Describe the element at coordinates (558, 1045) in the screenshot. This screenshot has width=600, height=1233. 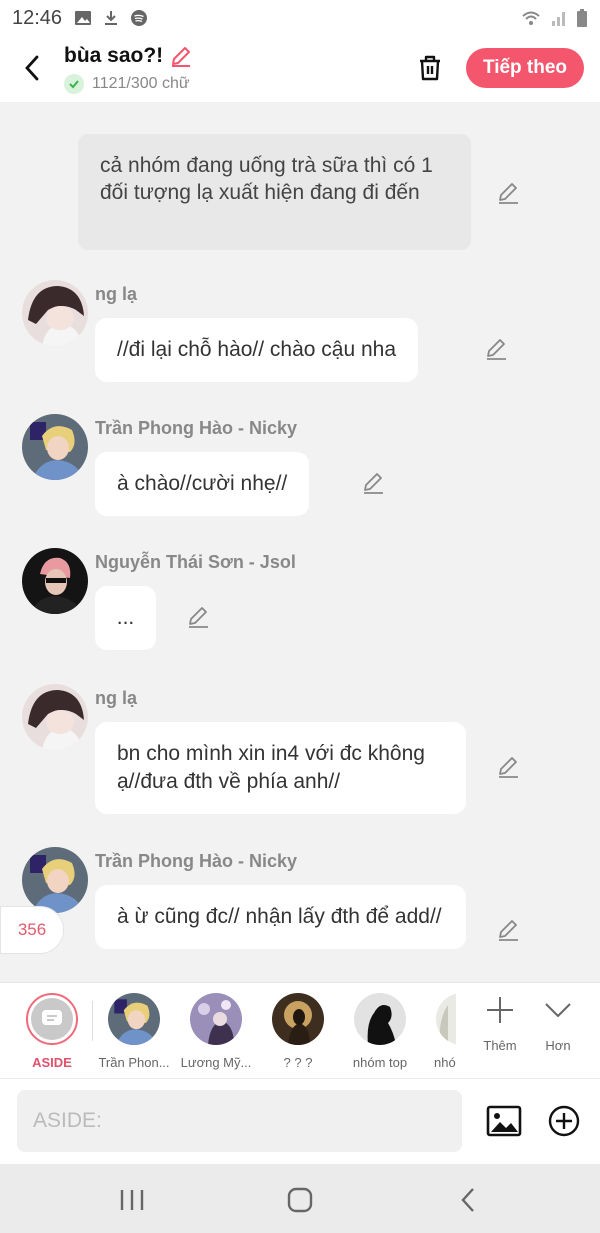
I see `expand-characters-label: Hơn` at that location.